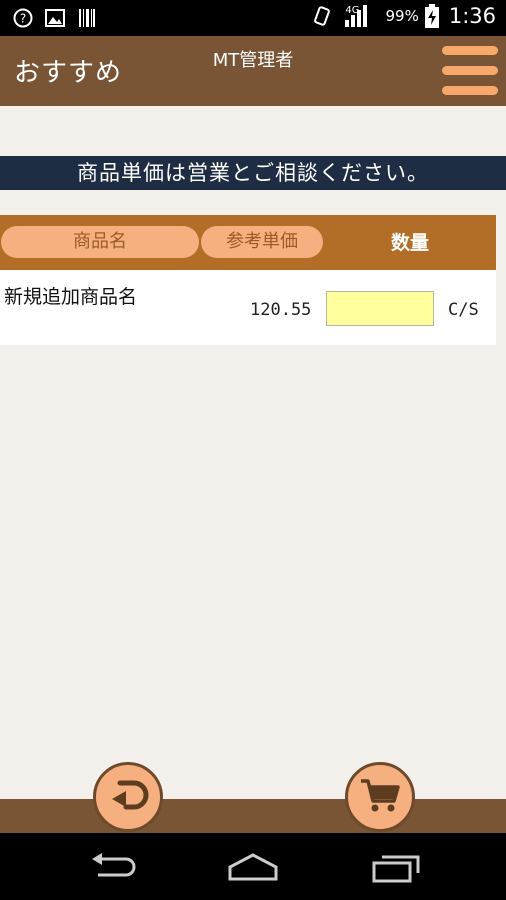 This screenshot has width=506, height=900. What do you see at coordinates (380, 308) in the screenshot?
I see `quantity-input` at bounding box center [380, 308].